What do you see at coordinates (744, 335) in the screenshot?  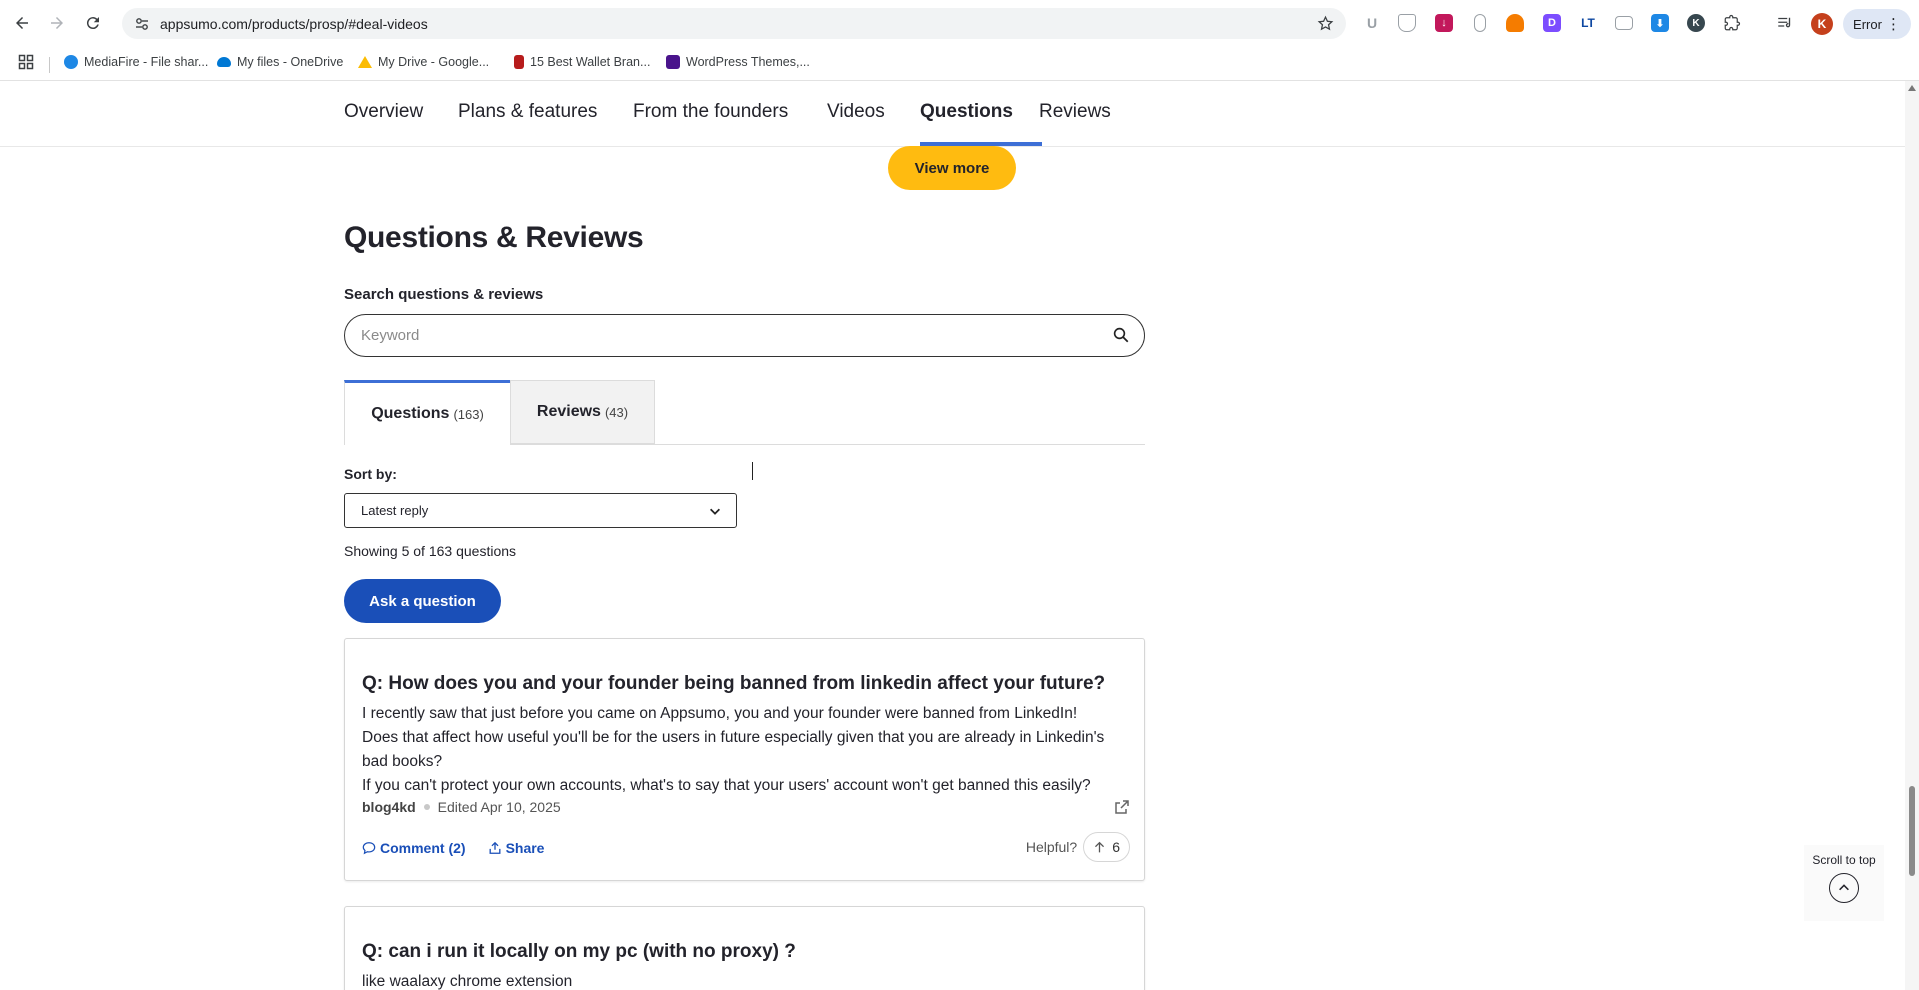 I see `search-input: Keyword` at bounding box center [744, 335].